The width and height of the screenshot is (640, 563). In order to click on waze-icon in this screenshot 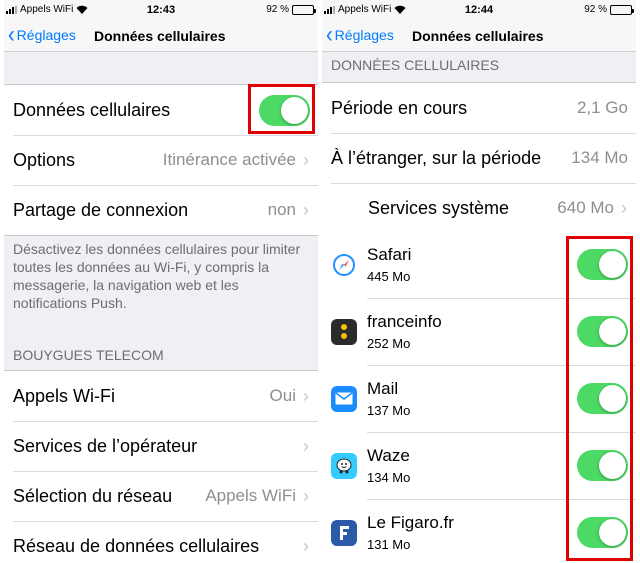, I will do `click(344, 465)`.